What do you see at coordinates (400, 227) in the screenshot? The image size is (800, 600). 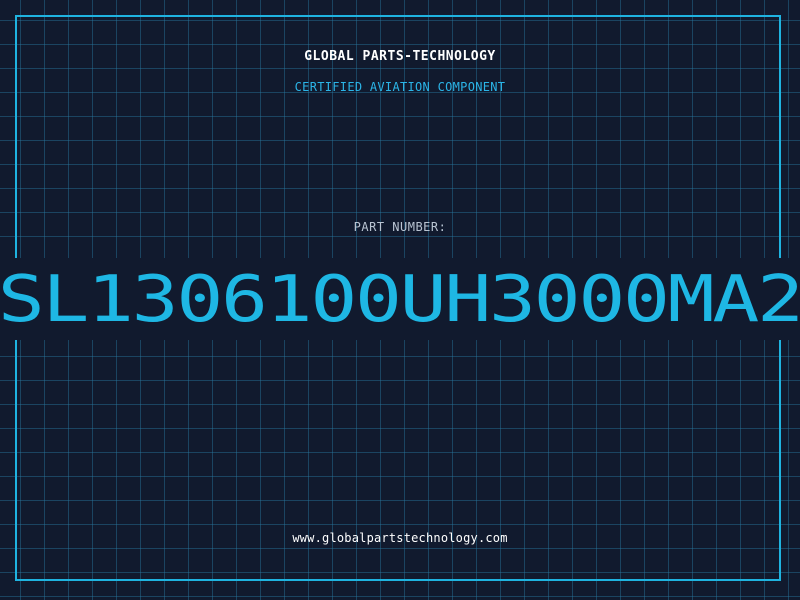 I see `part-number-label: PART NUMBER:` at bounding box center [400, 227].